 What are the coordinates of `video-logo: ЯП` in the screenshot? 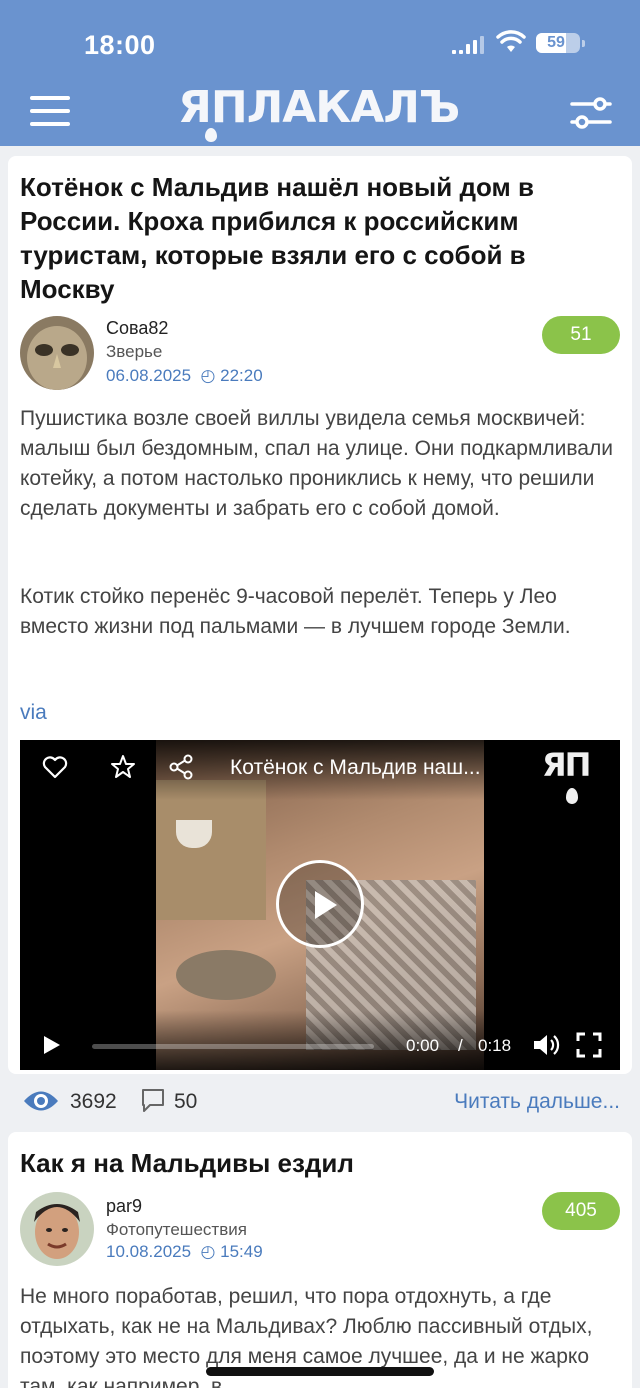 It's located at (566, 765).